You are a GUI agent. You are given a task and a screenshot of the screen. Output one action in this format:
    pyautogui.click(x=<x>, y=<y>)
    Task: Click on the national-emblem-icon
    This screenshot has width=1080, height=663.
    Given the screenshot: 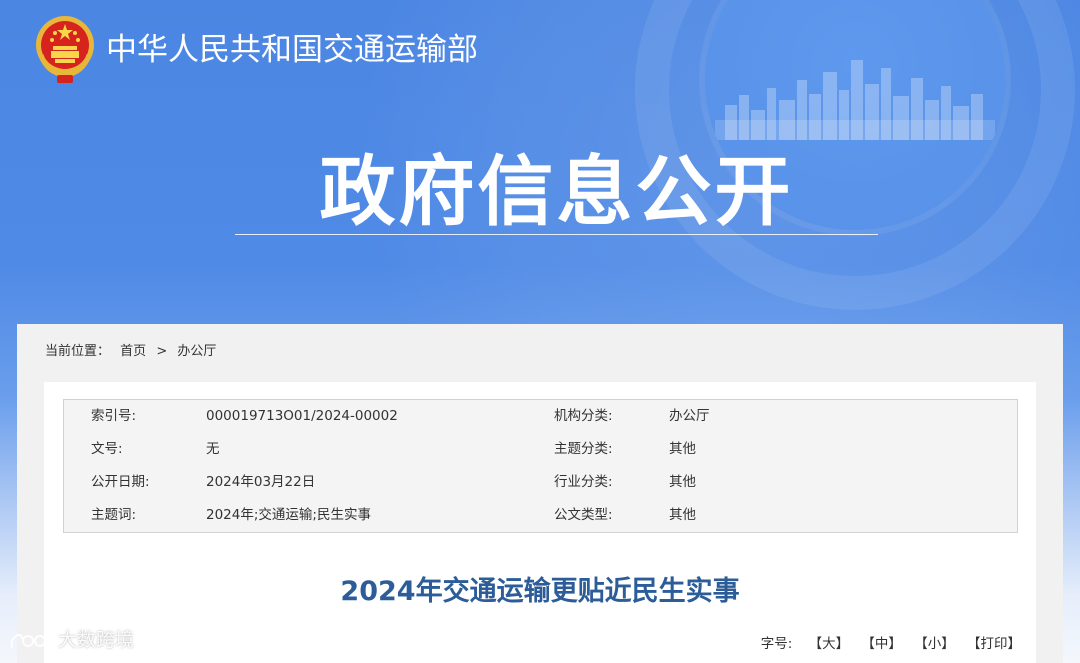 What is the action you would take?
    pyautogui.click(x=65, y=49)
    